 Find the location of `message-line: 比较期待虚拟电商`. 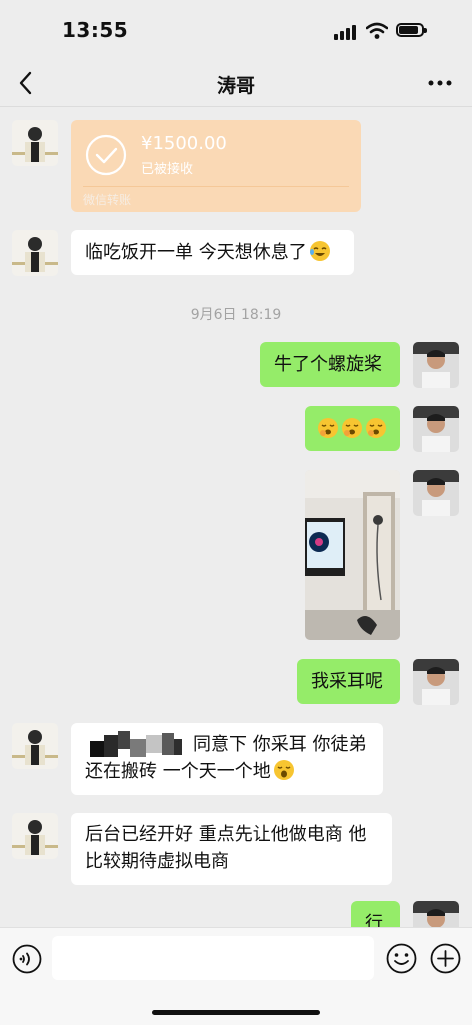

message-line: 比较期待虚拟电商 is located at coordinates (231, 861).